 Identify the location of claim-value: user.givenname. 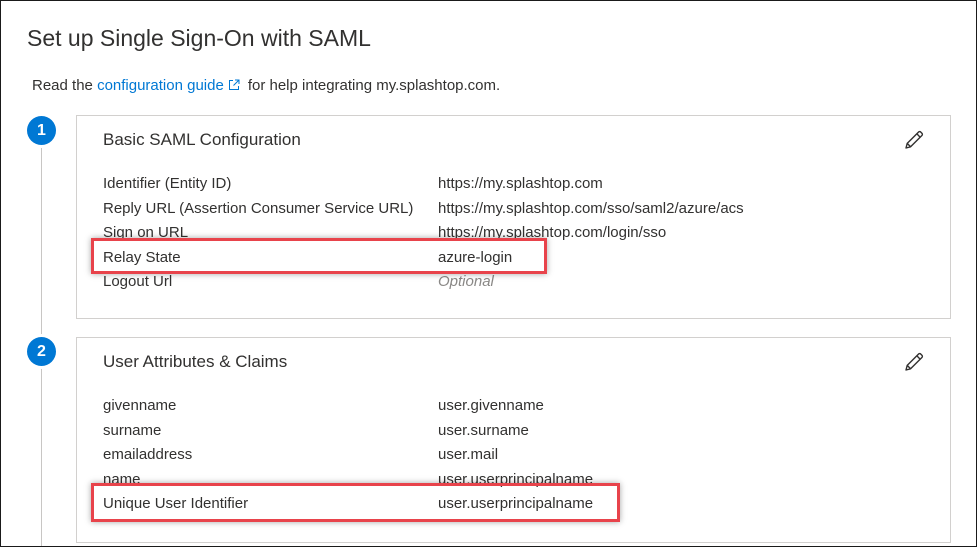
(491, 405).